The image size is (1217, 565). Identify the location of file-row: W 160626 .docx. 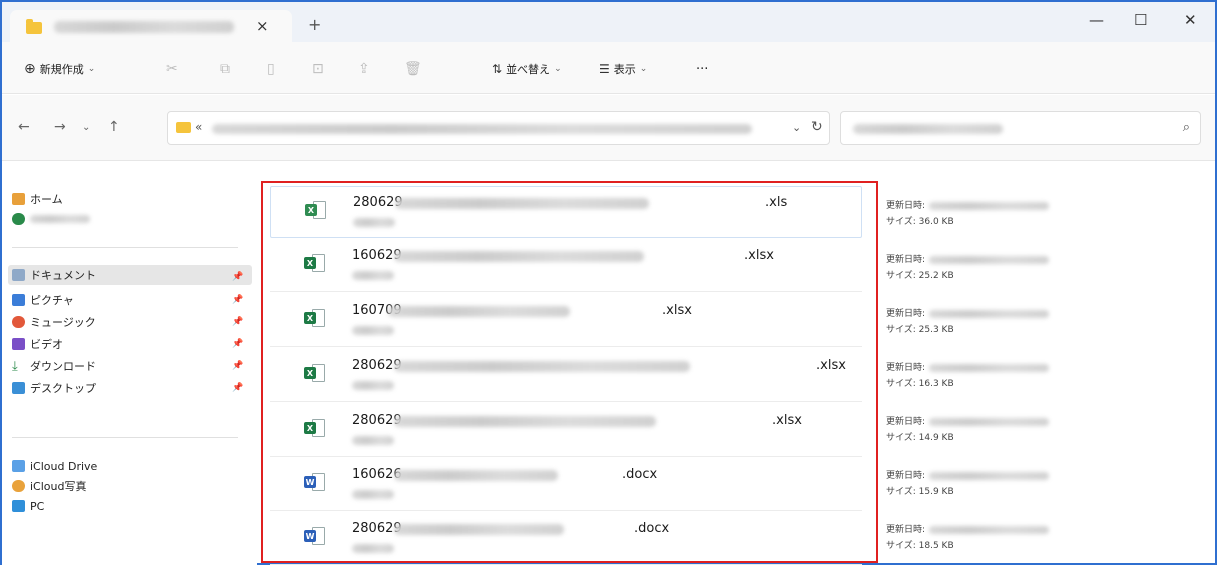
(566, 485).